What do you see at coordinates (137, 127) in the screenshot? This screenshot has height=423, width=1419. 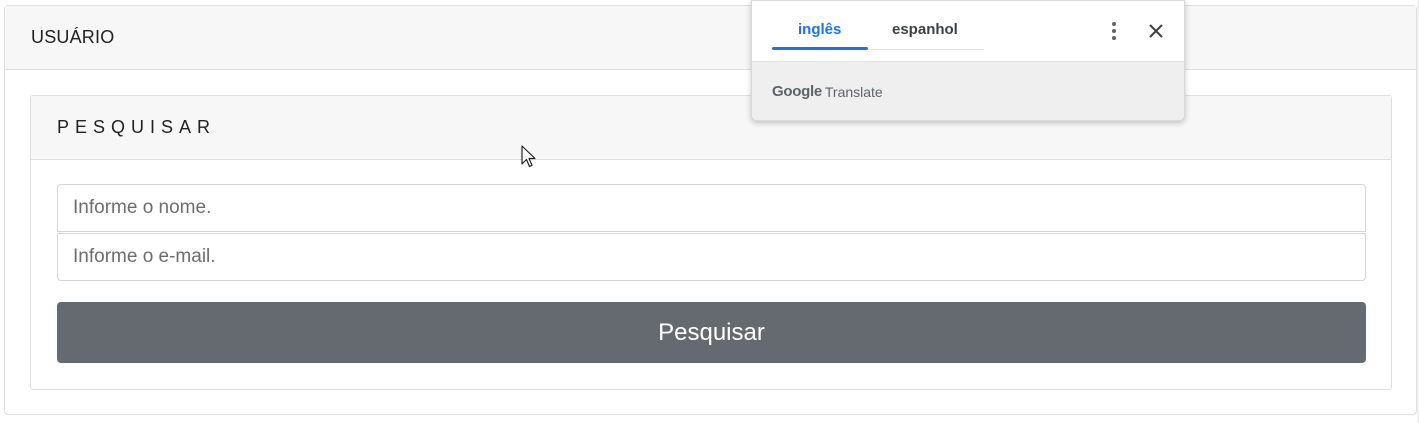 I see `search-panel-title: PESQUISAR` at bounding box center [137, 127].